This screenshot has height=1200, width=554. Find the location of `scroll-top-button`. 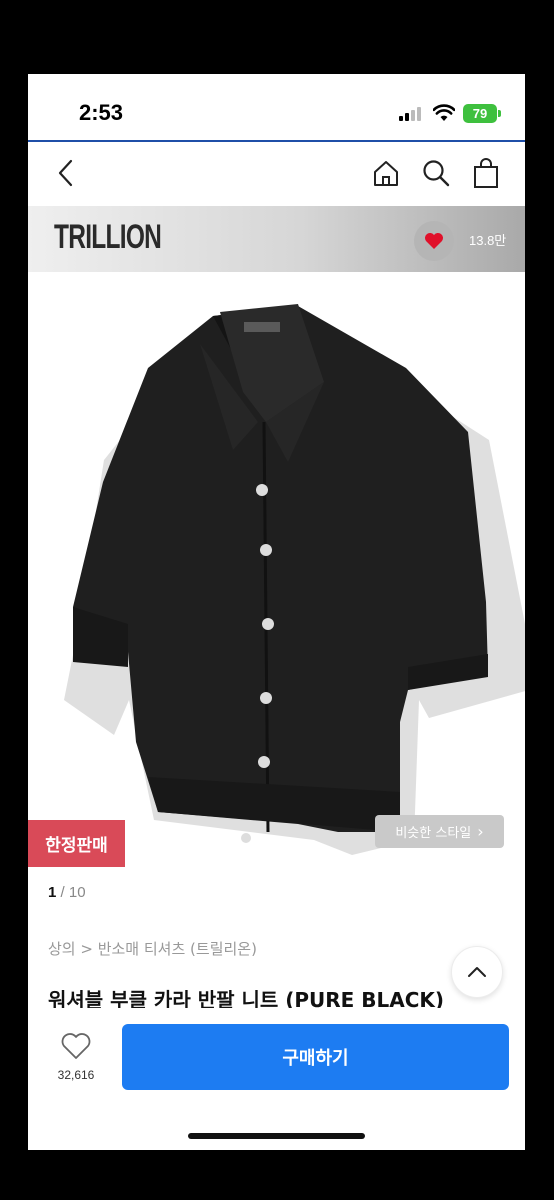

scroll-top-button is located at coordinates (477, 972).